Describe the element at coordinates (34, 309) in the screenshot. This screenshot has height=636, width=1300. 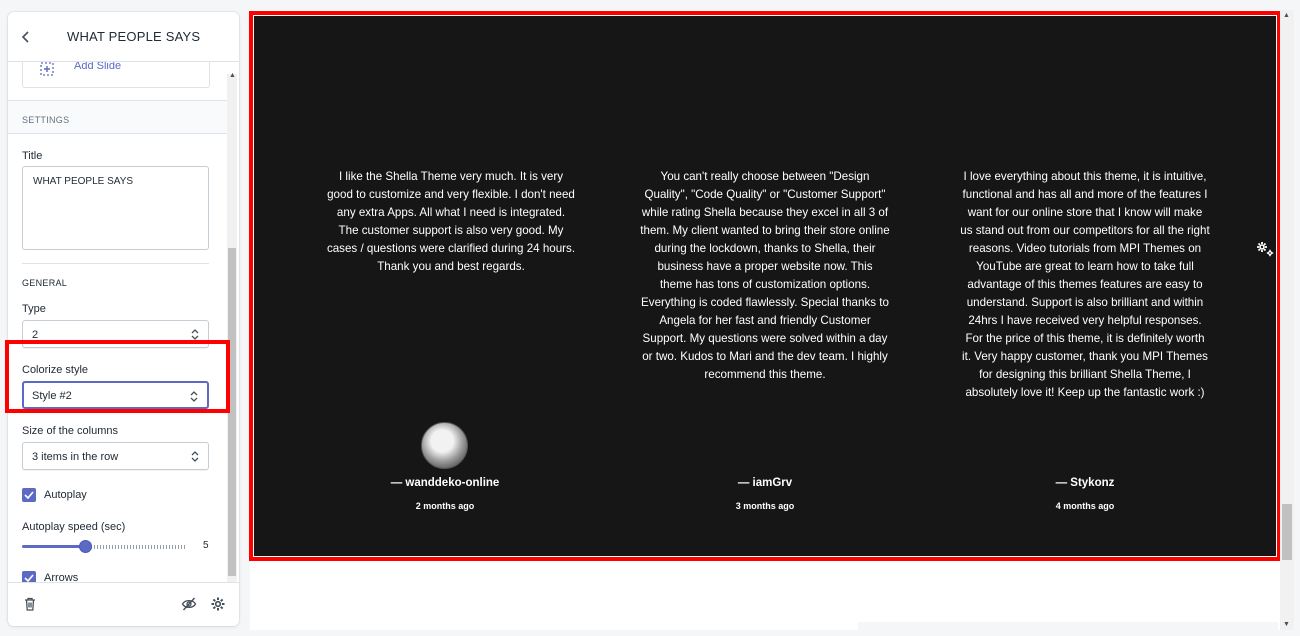
I see `type-label: Type` at that location.